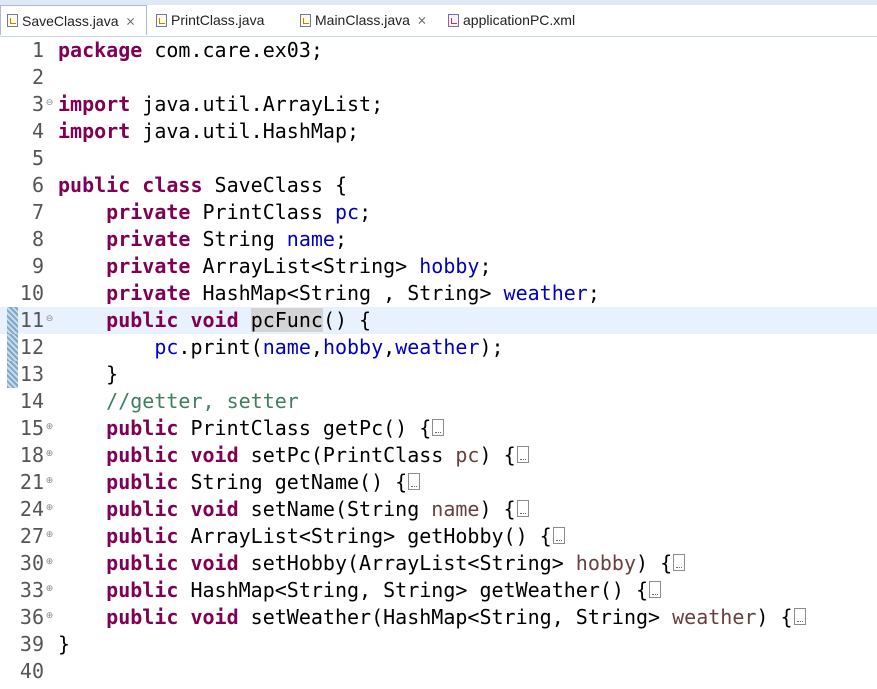  Describe the element at coordinates (37, 266) in the screenshot. I see `line-number: 9` at that location.